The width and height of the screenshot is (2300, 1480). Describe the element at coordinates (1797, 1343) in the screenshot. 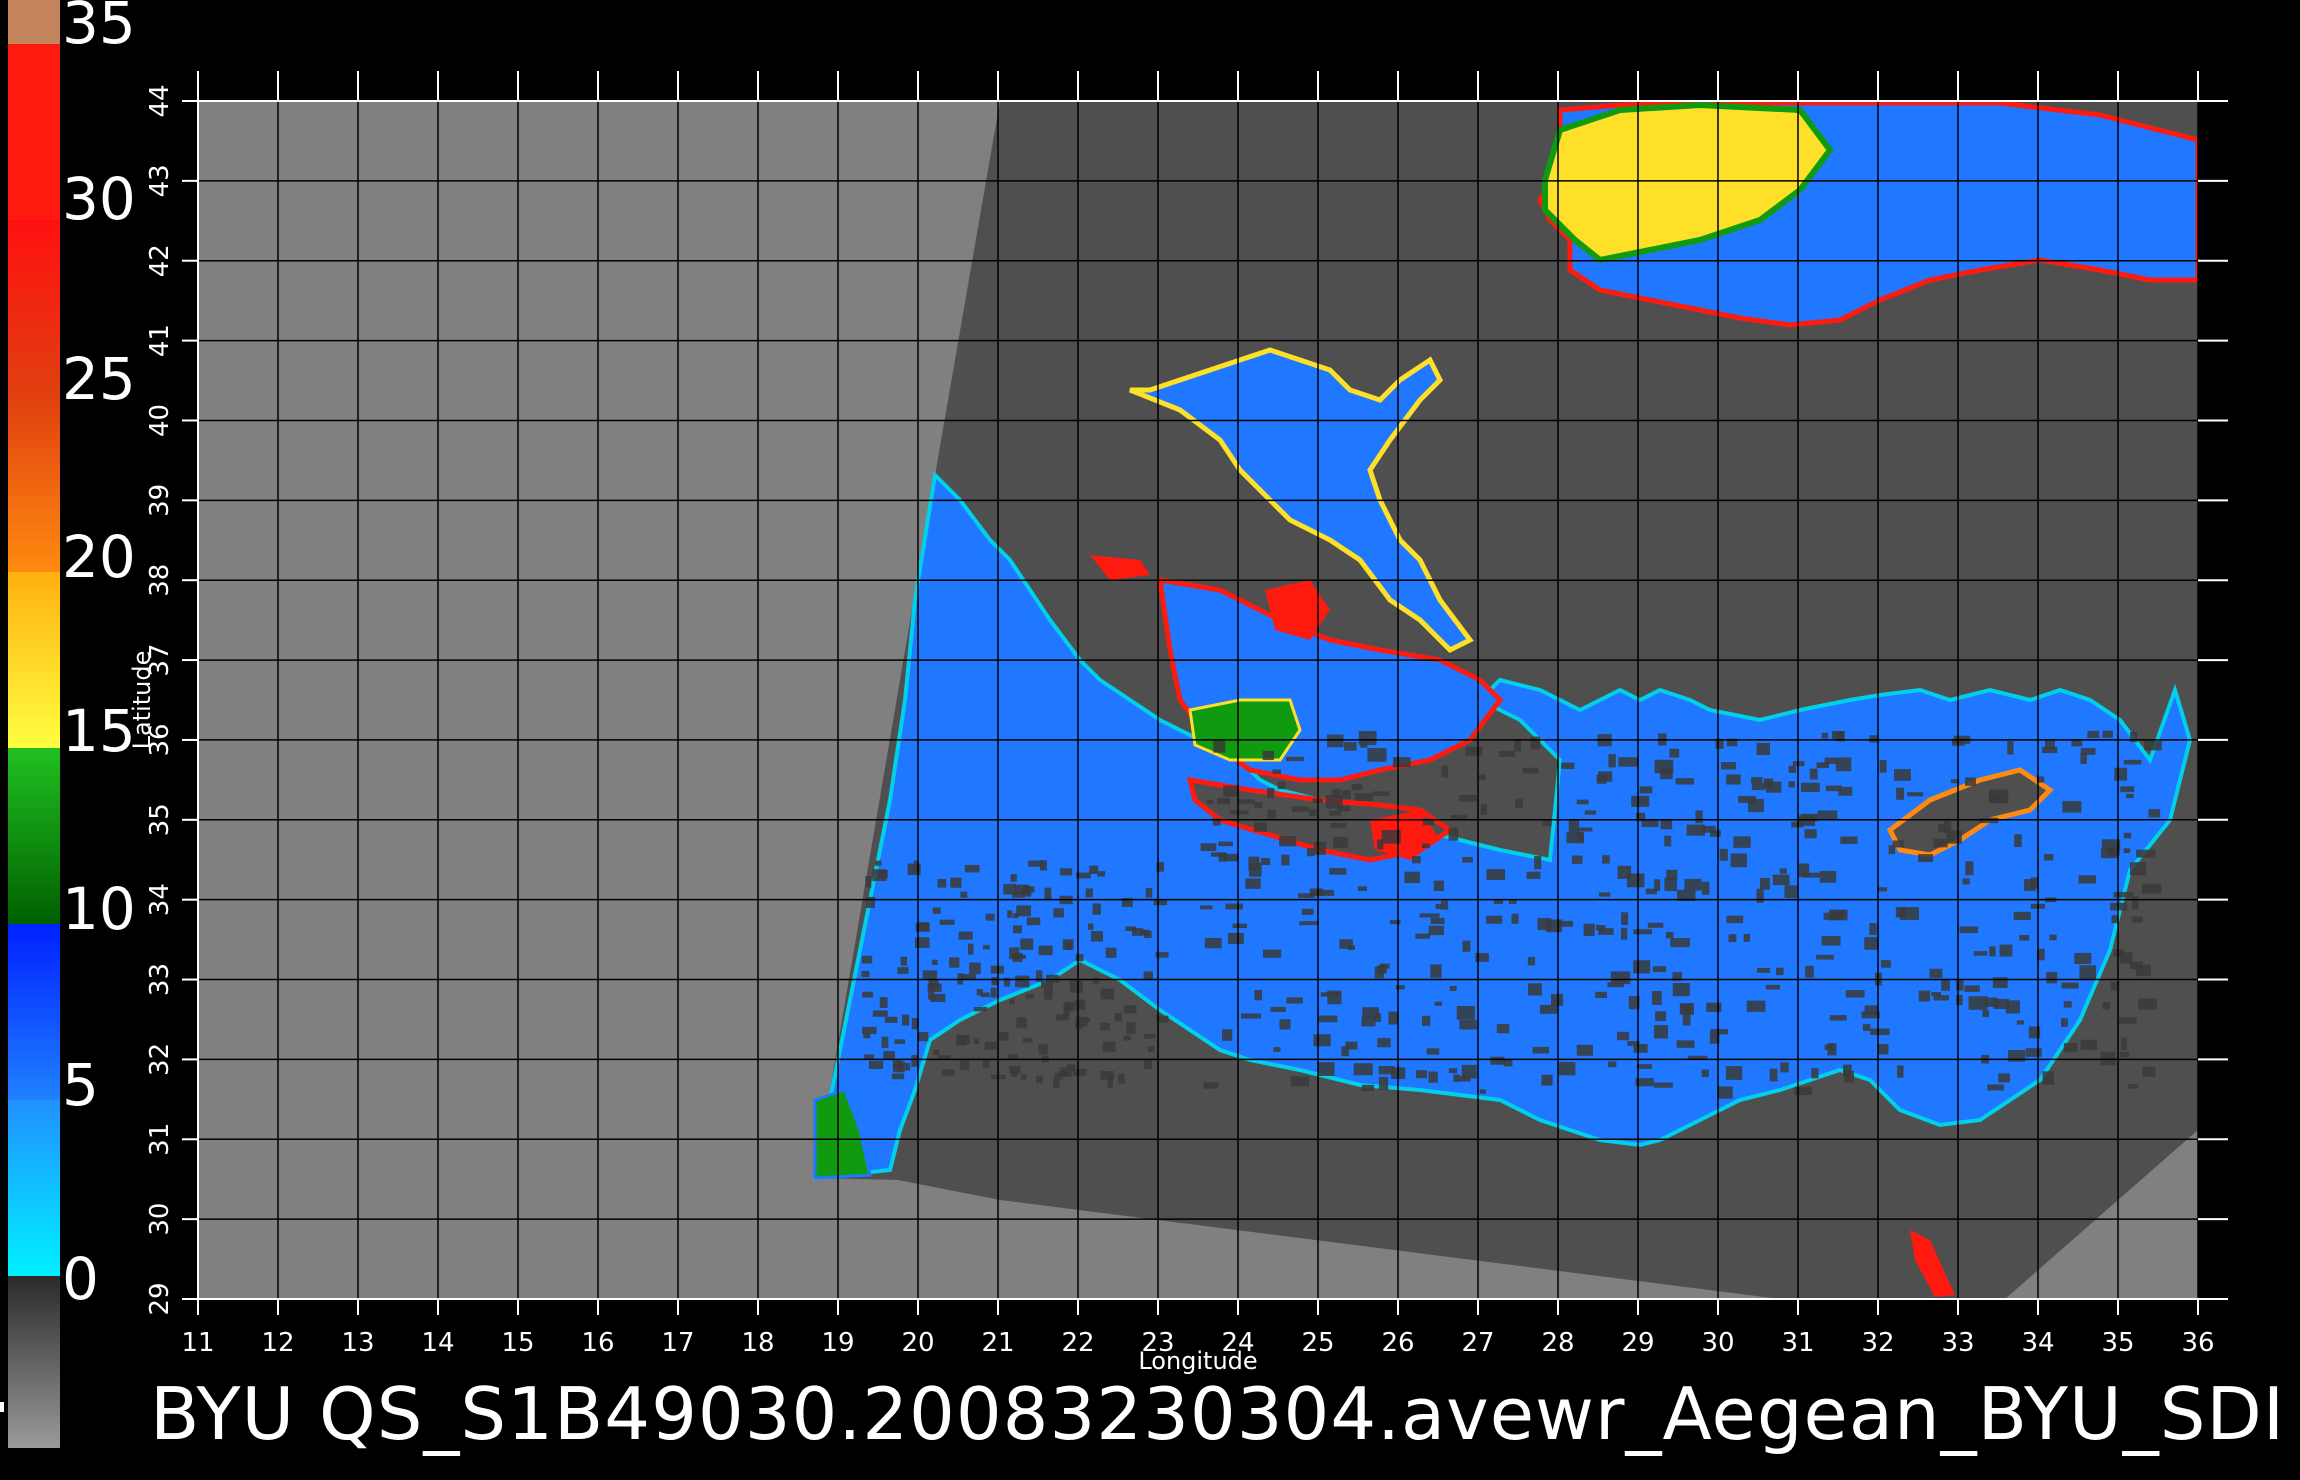

I see `x-tick-label: 31` at that location.